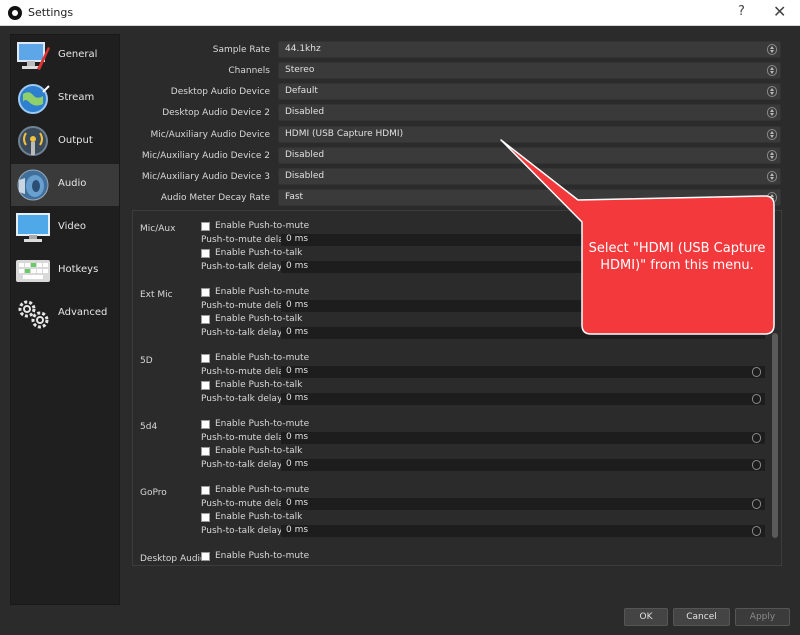  What do you see at coordinates (51, 12) in the screenshot?
I see `window-title: Settings` at bounding box center [51, 12].